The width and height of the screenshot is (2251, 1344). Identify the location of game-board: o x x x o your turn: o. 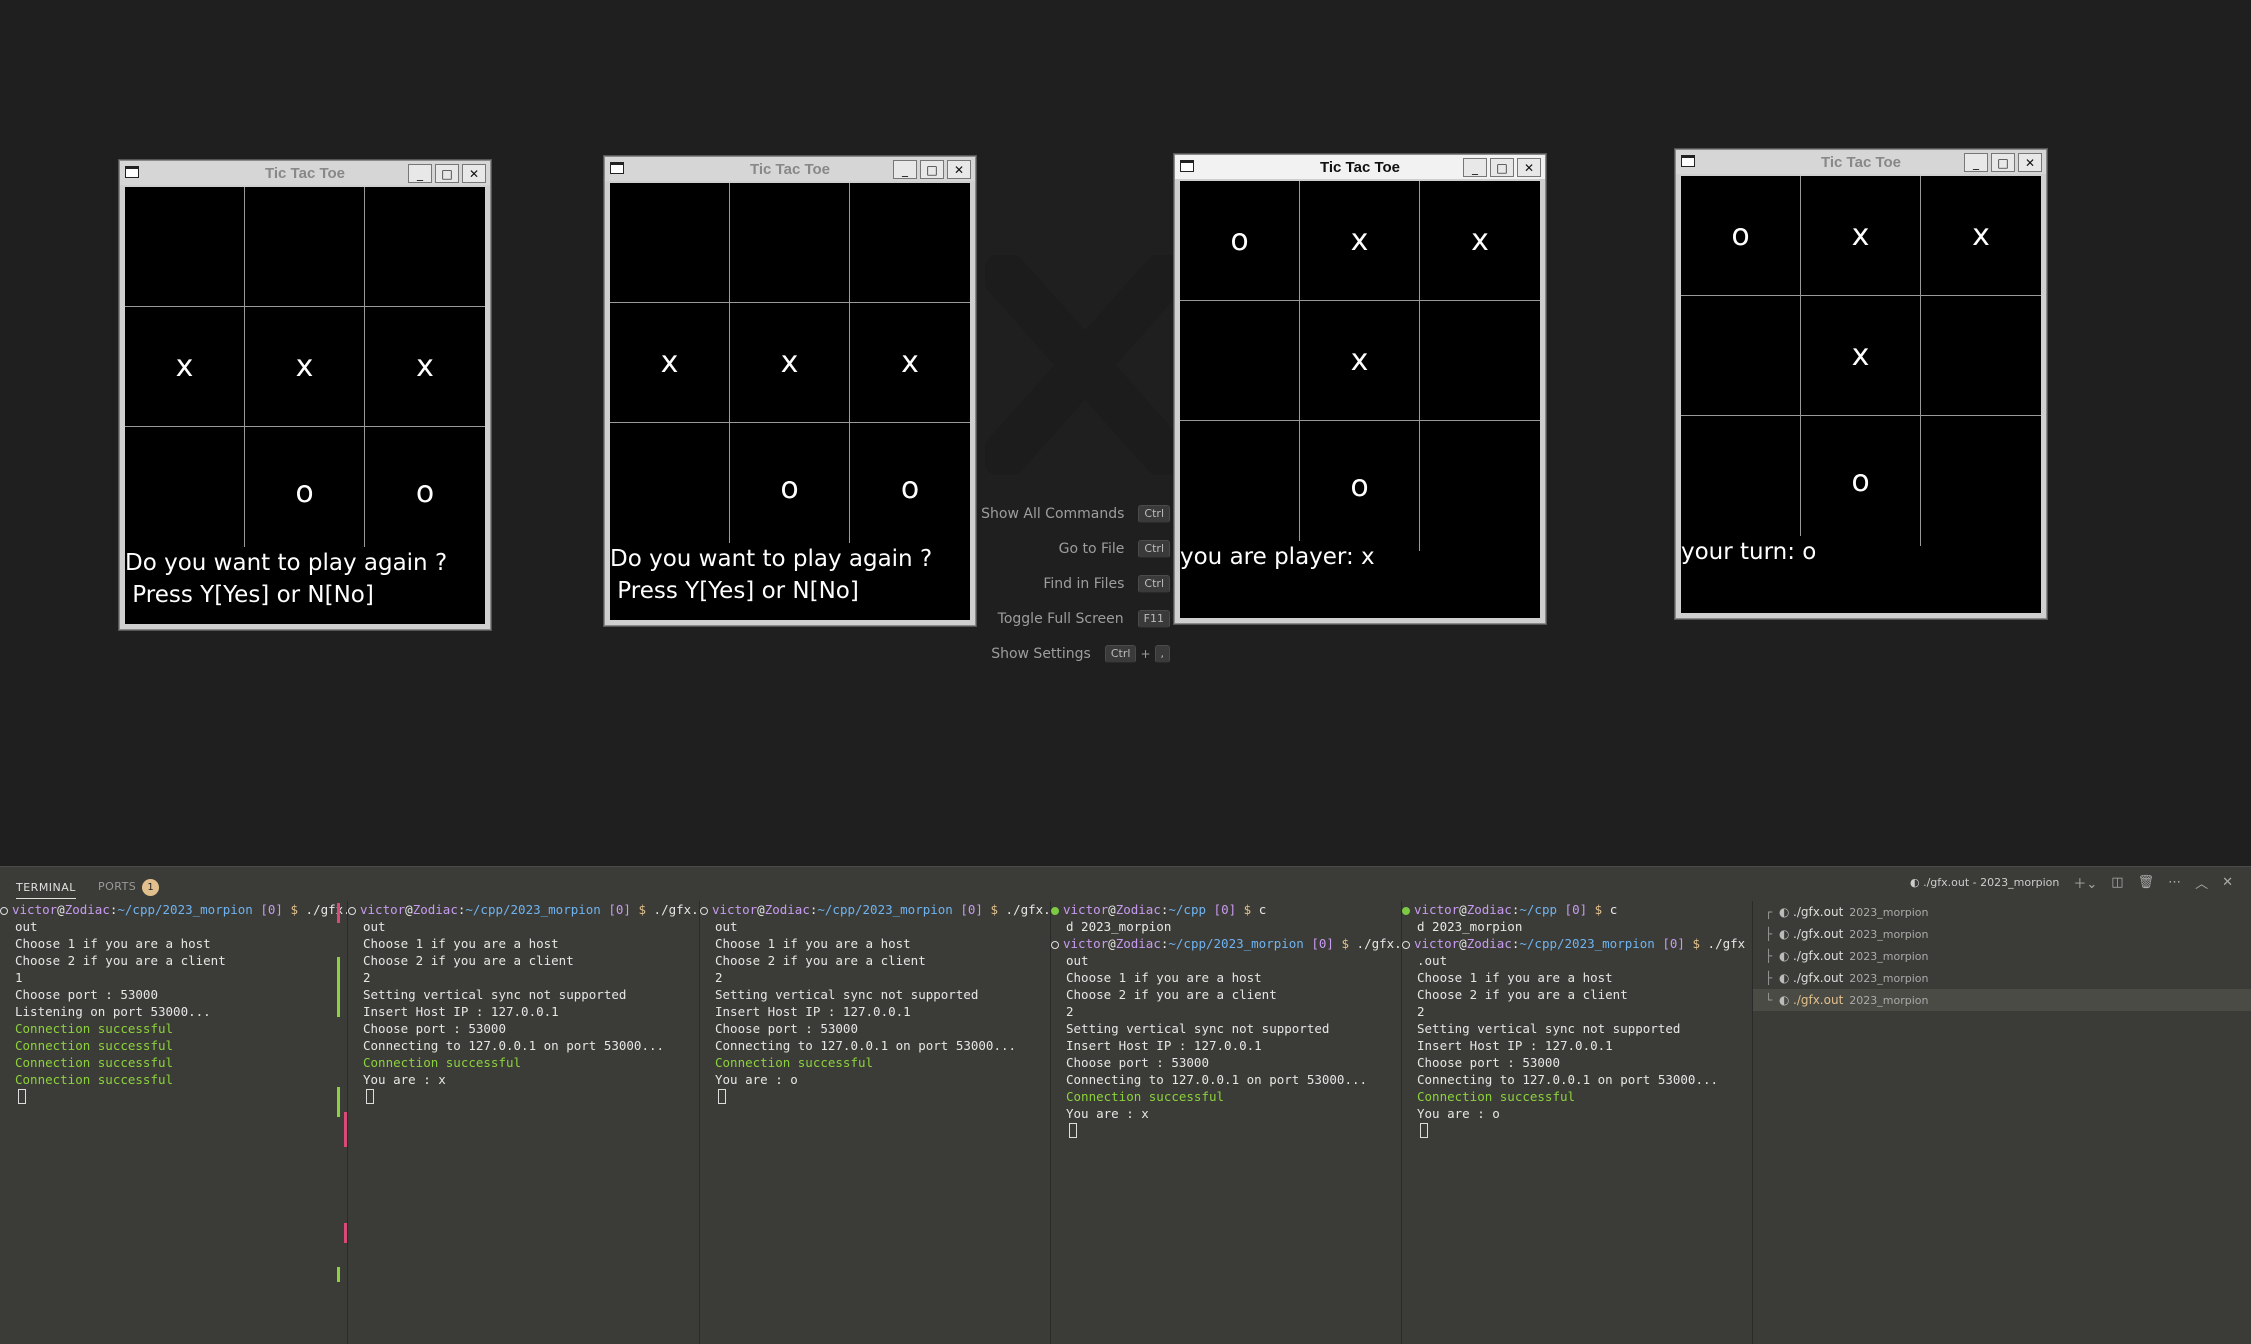
(1861, 394).